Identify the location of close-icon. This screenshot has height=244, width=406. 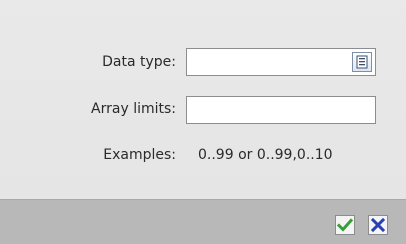
(378, 225).